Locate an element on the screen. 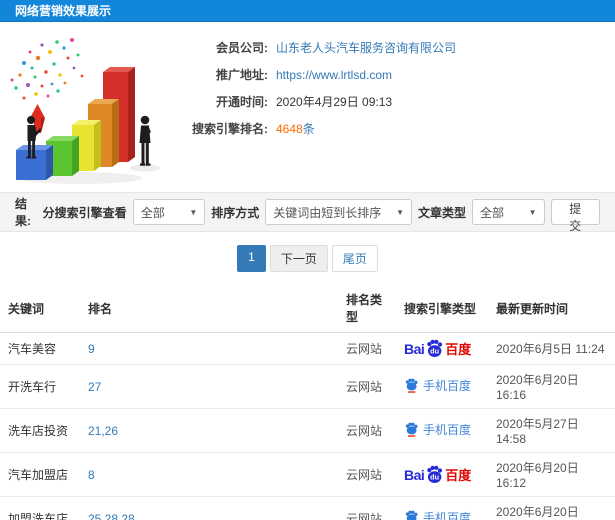 The width and height of the screenshot is (615, 520). updated-cell: 2020年6月20日 16:12 is located at coordinates (551, 474).